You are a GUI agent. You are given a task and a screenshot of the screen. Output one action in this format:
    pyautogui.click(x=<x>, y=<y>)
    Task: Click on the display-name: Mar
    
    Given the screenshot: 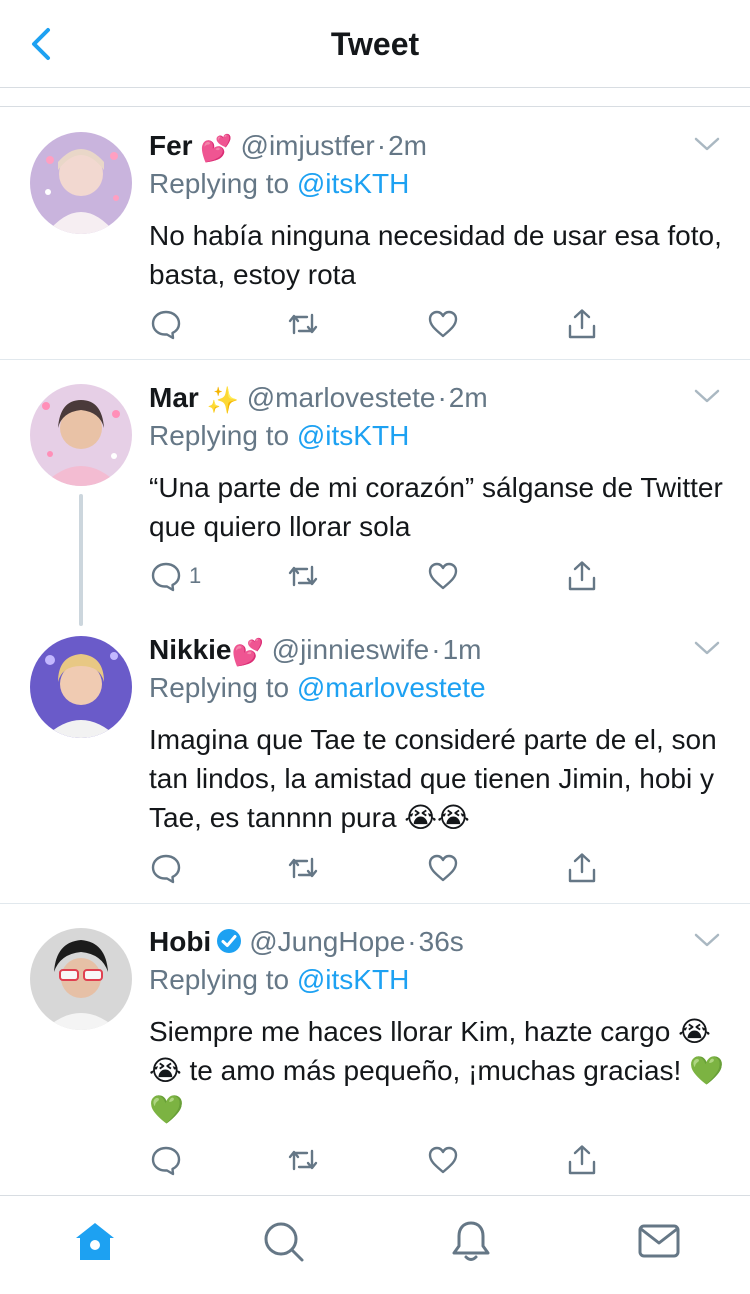 What is the action you would take?
    pyautogui.click(x=174, y=397)
    